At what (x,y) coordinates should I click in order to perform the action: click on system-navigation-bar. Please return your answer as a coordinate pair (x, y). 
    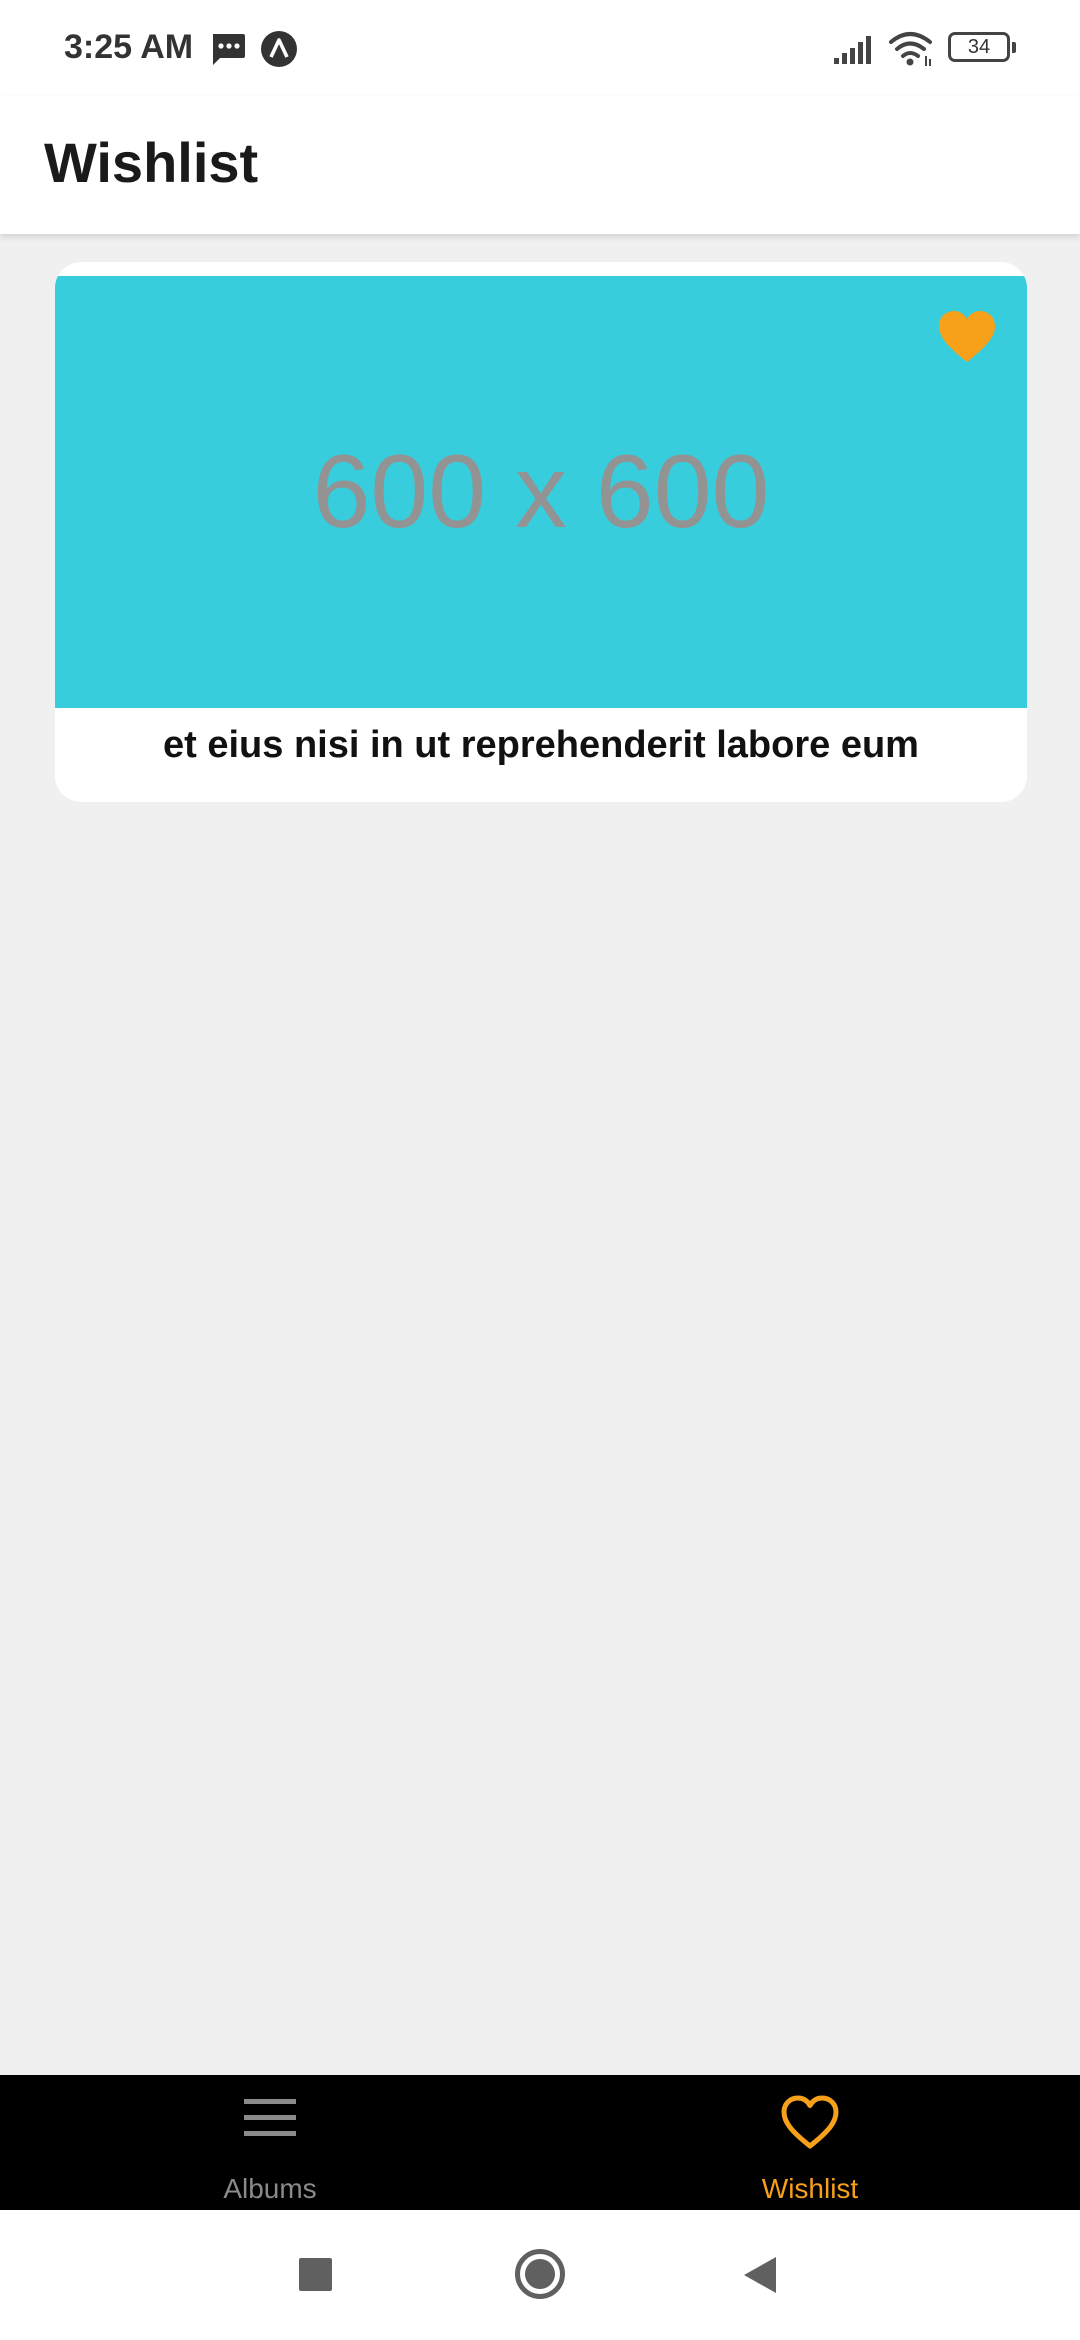
    Looking at the image, I should click on (540, 2275).